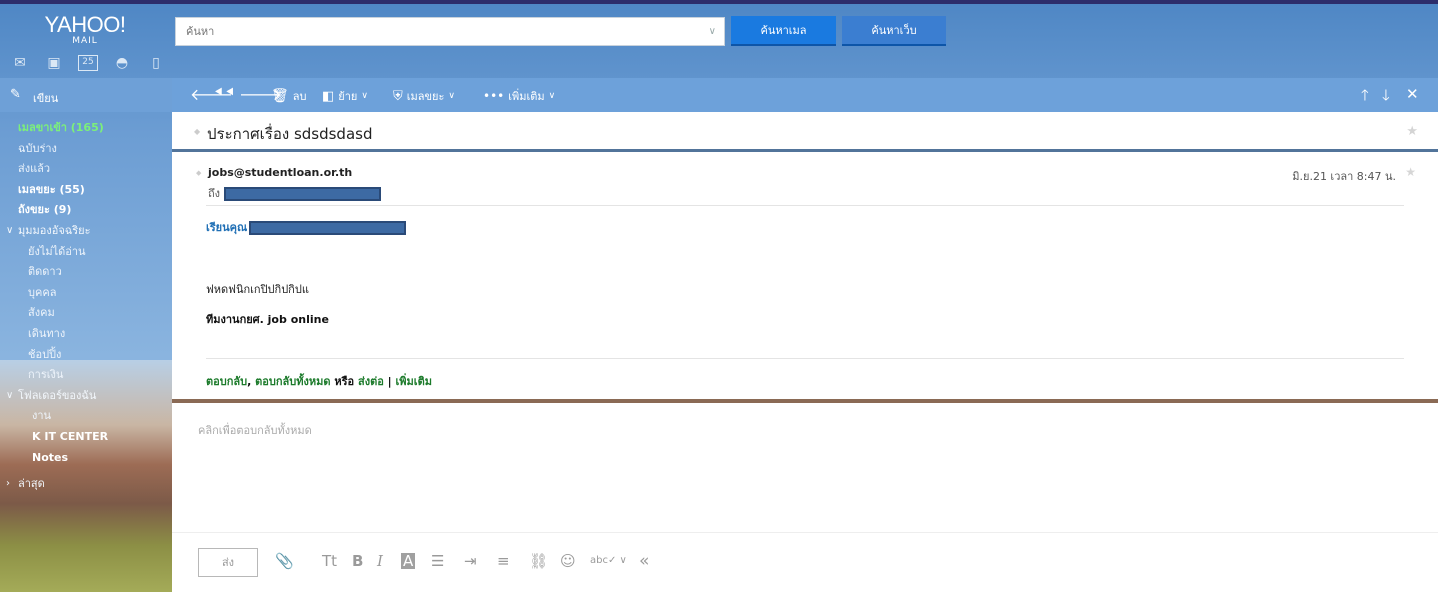 The image size is (1438, 592). What do you see at coordinates (280, 96) in the screenshot?
I see `trash-icon: 🗑` at bounding box center [280, 96].